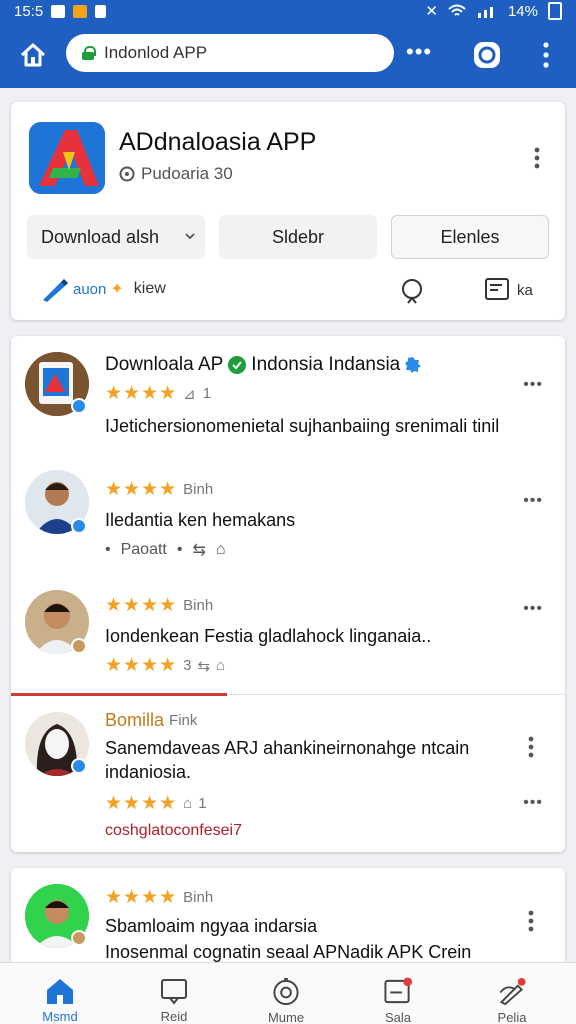 The height and width of the screenshot is (1024, 576). What do you see at coordinates (200, 520) in the screenshot?
I see `review-text: Iledantia ken hemakans` at bounding box center [200, 520].